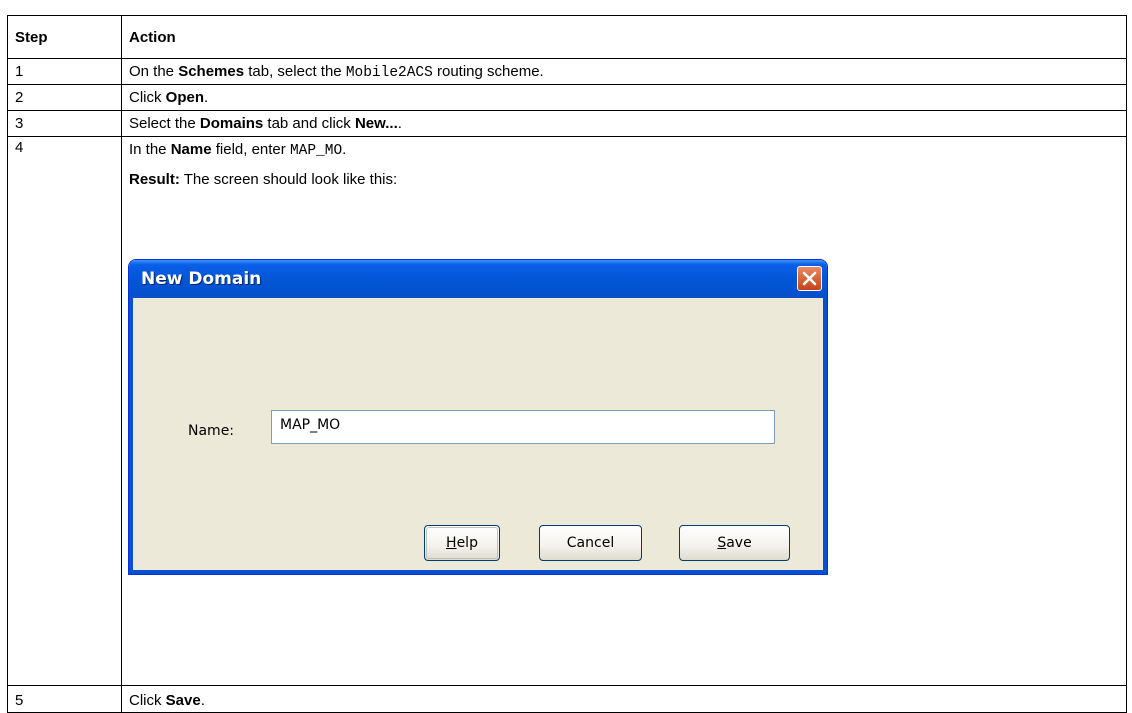 The image size is (1132, 713). What do you see at coordinates (64, 37) in the screenshot?
I see `step-header: Step` at bounding box center [64, 37].